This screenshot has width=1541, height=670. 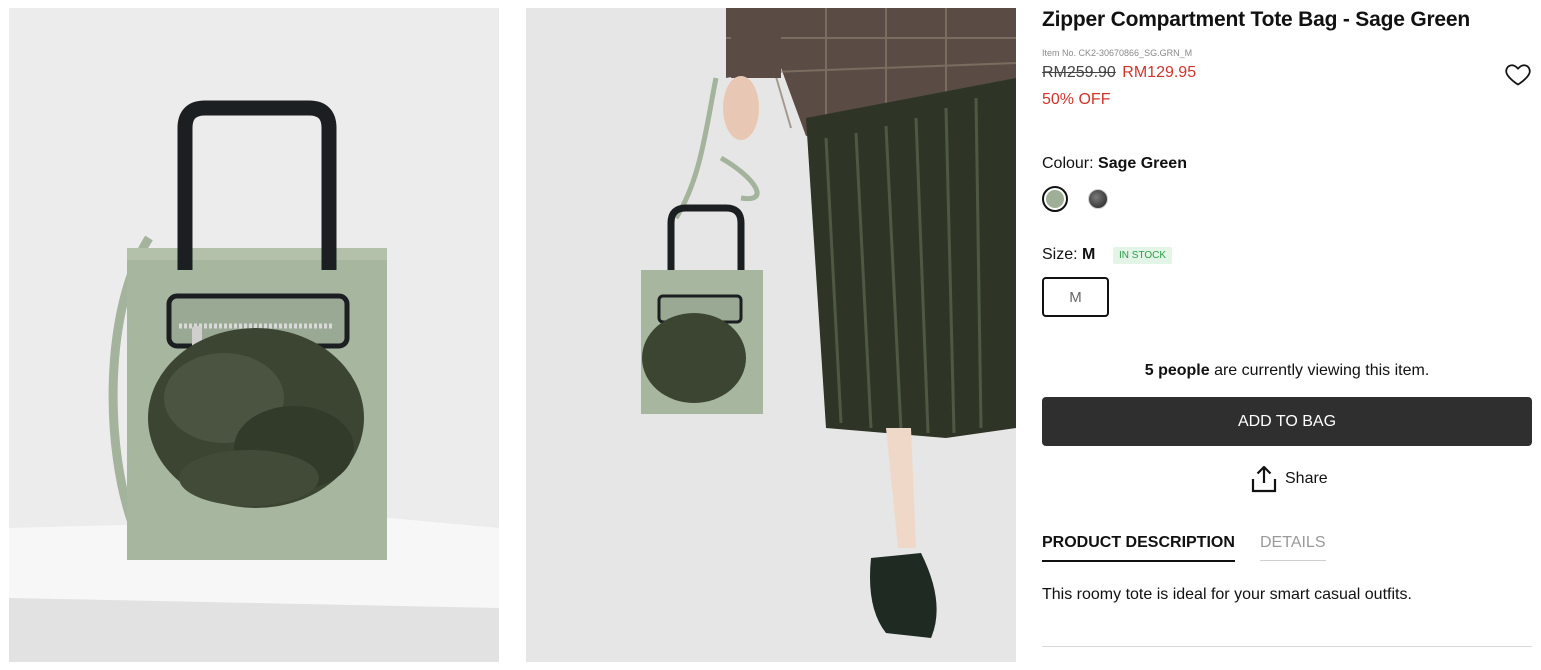 I want to click on wishlist-button, so click(x=1518, y=74).